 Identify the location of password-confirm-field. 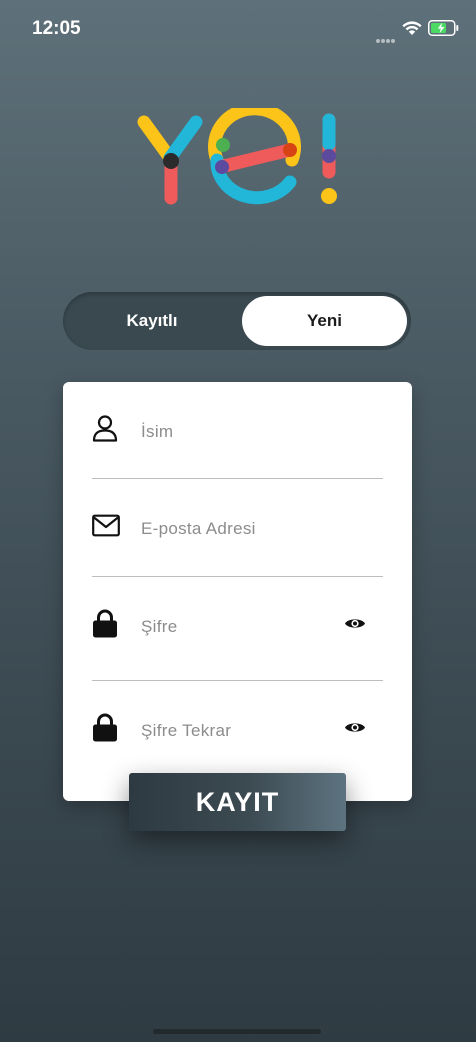
(237, 730).